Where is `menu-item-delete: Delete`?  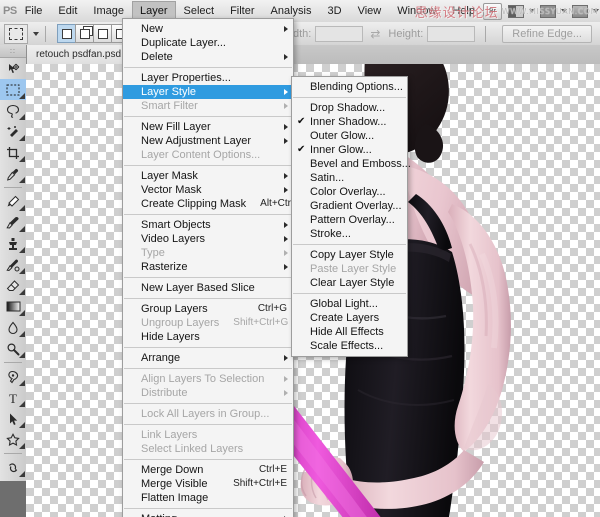 menu-item-delete: Delete is located at coordinates (208, 57).